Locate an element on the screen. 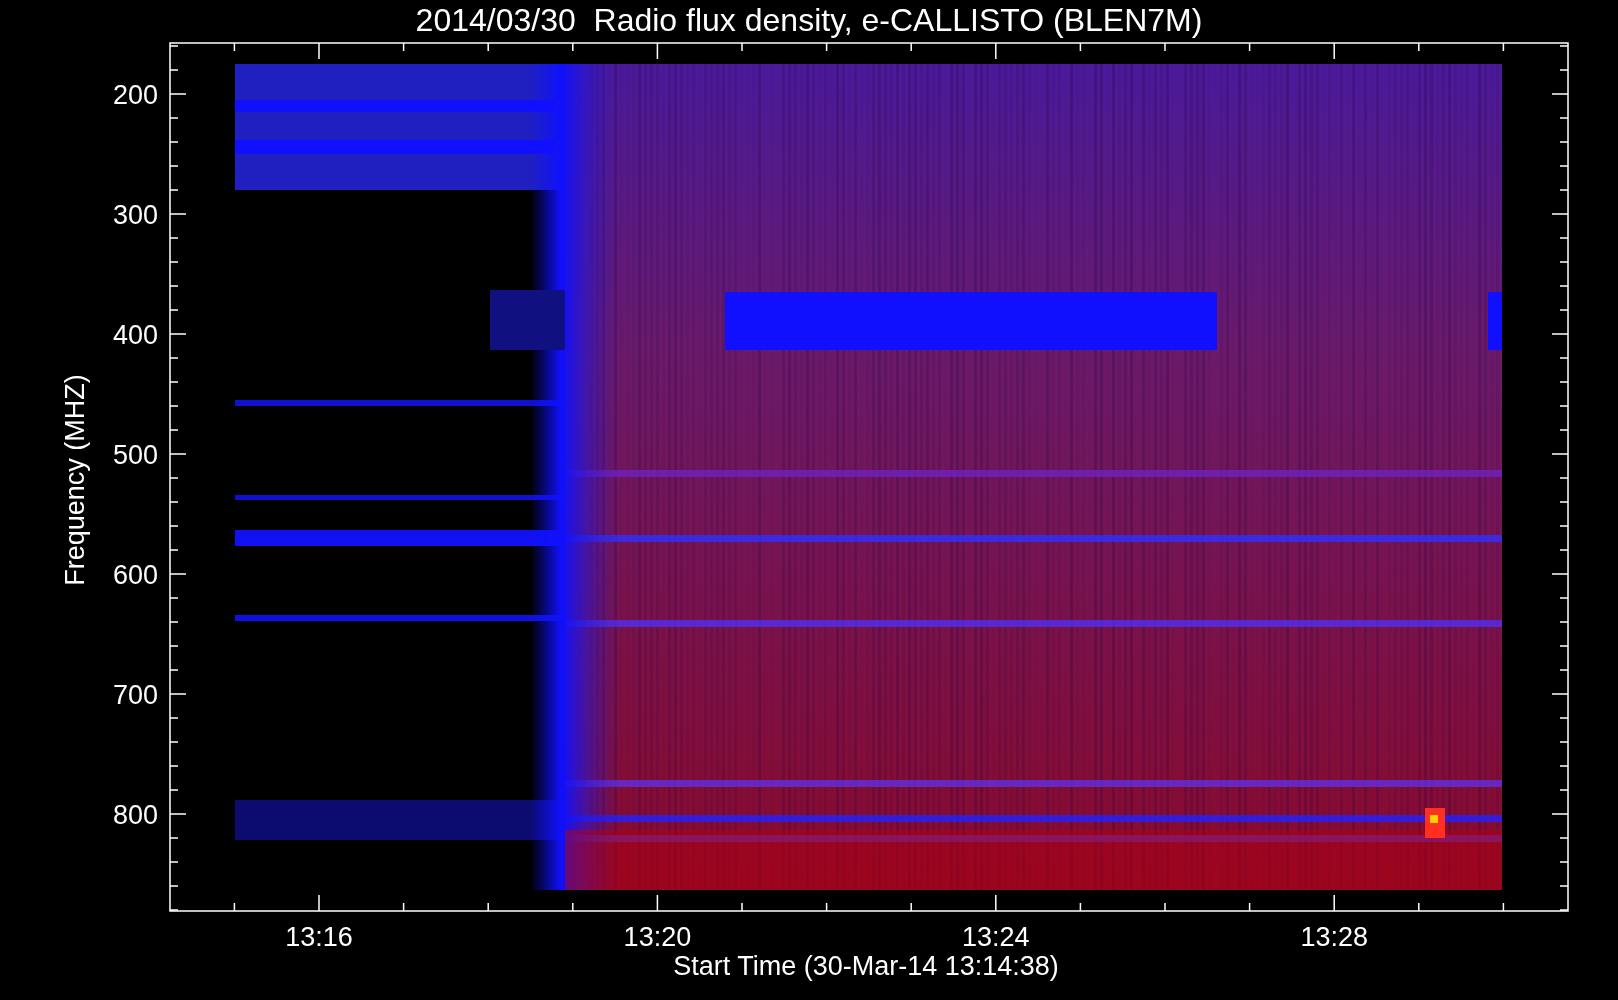 This screenshot has width=1618, height=1000. x-tick-label: 13:28 is located at coordinates (1334, 937).